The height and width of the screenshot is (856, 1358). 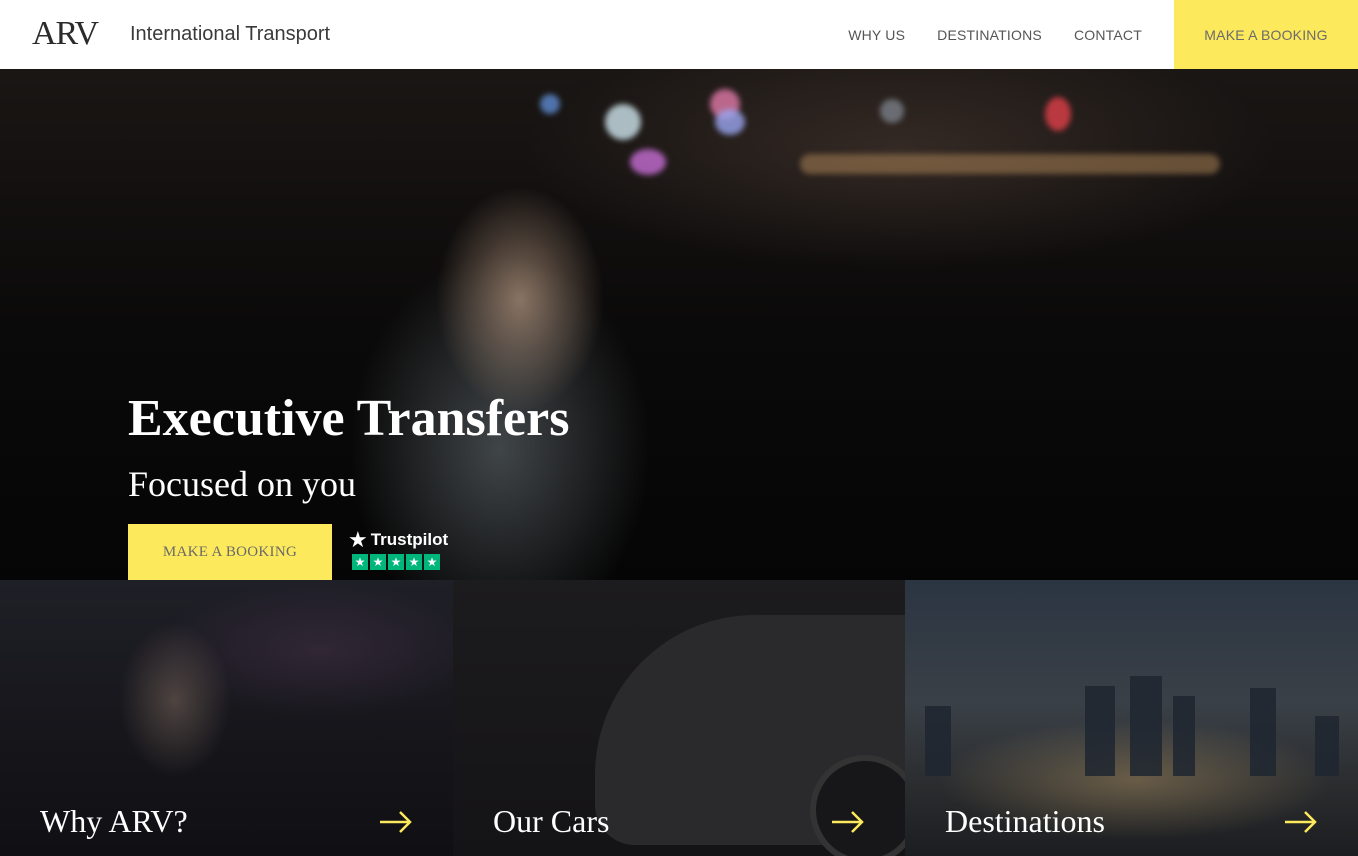 I want to click on tile-our-cars: Our Cars, so click(x=679, y=718).